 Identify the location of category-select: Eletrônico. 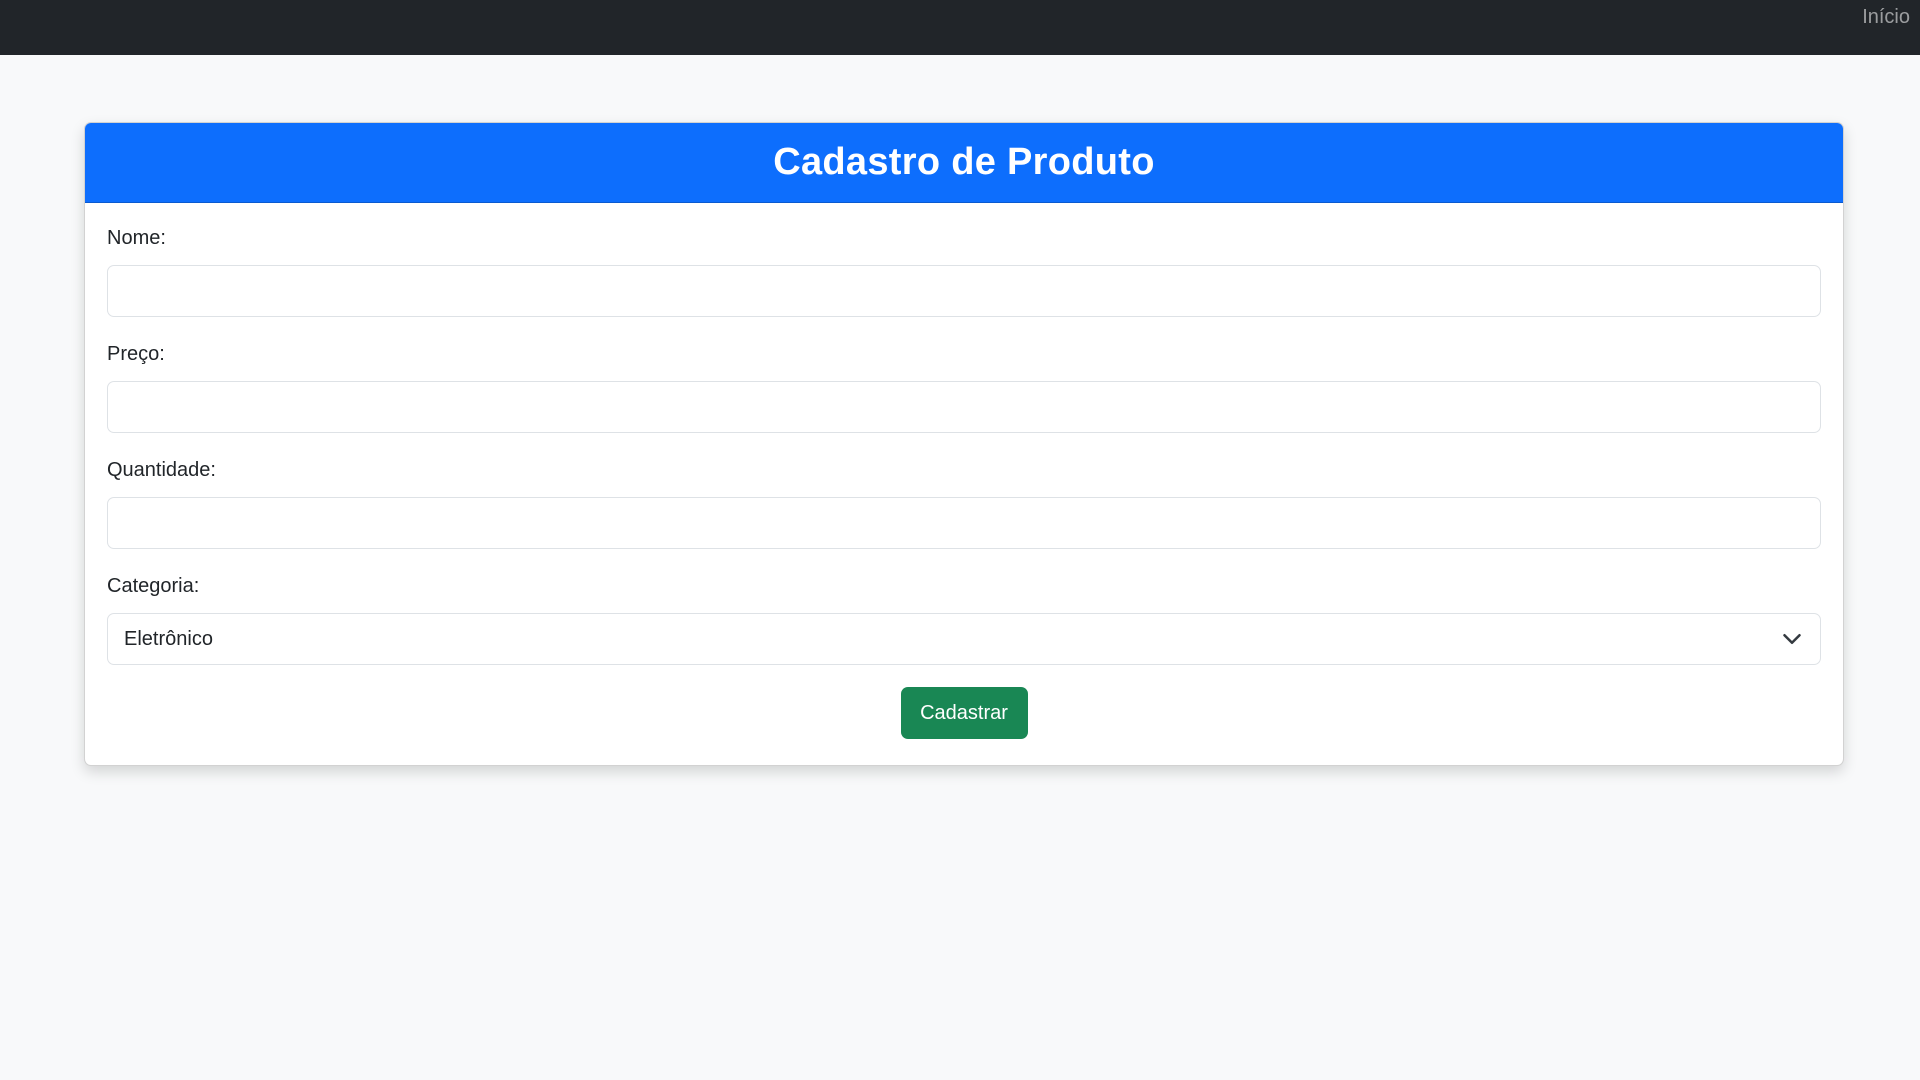
(964, 639).